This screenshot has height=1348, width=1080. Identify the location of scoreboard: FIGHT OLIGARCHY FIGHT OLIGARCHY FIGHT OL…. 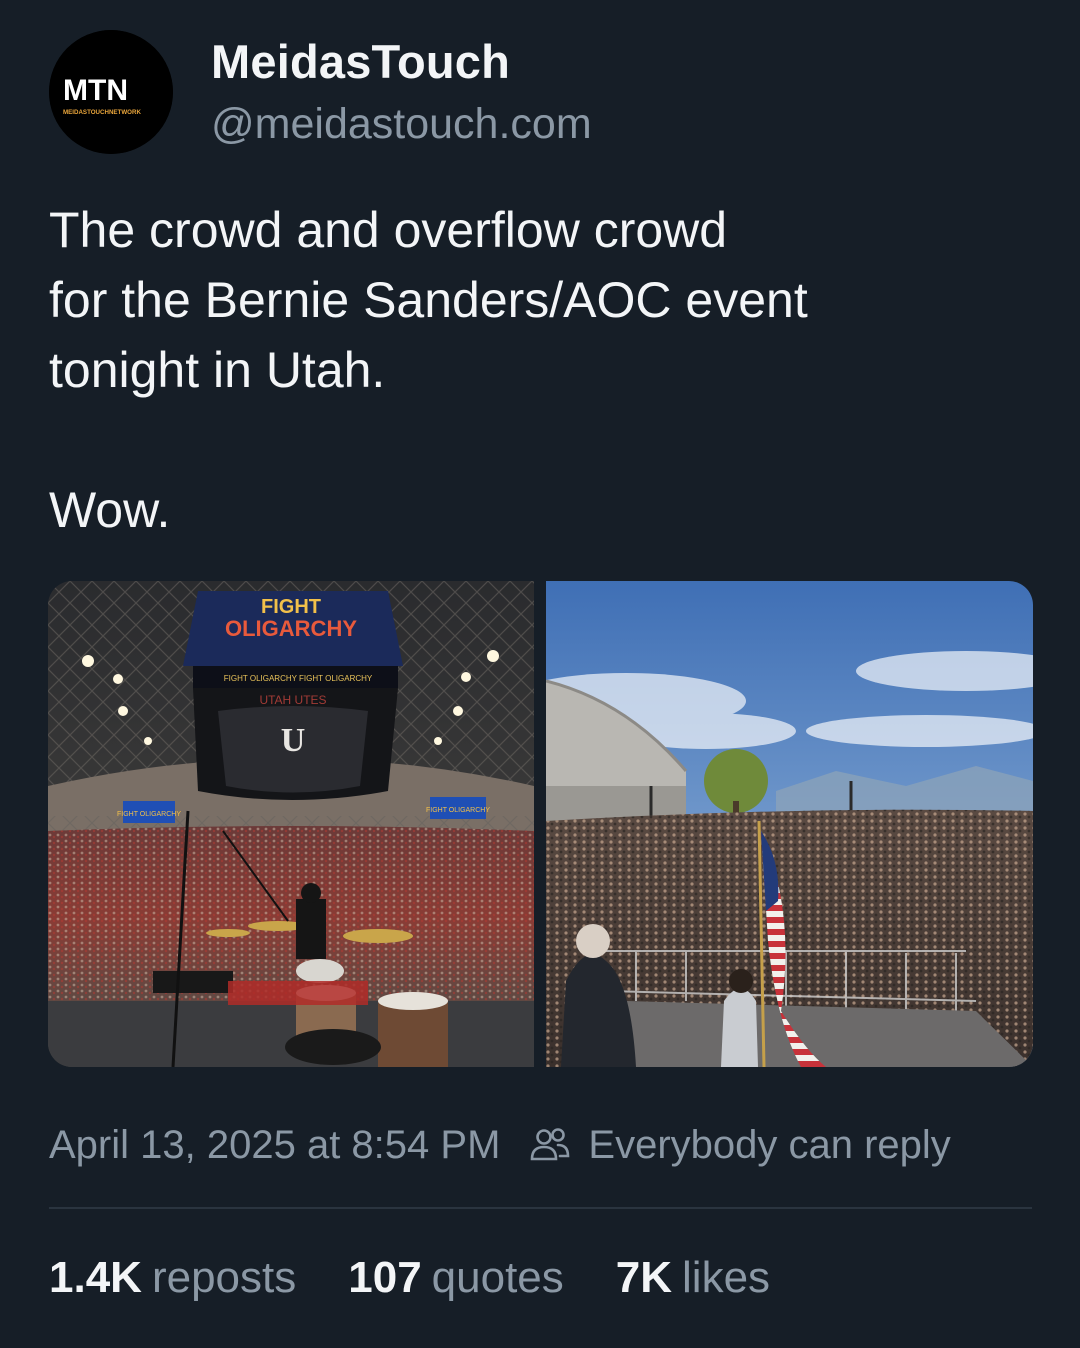
(293, 695).